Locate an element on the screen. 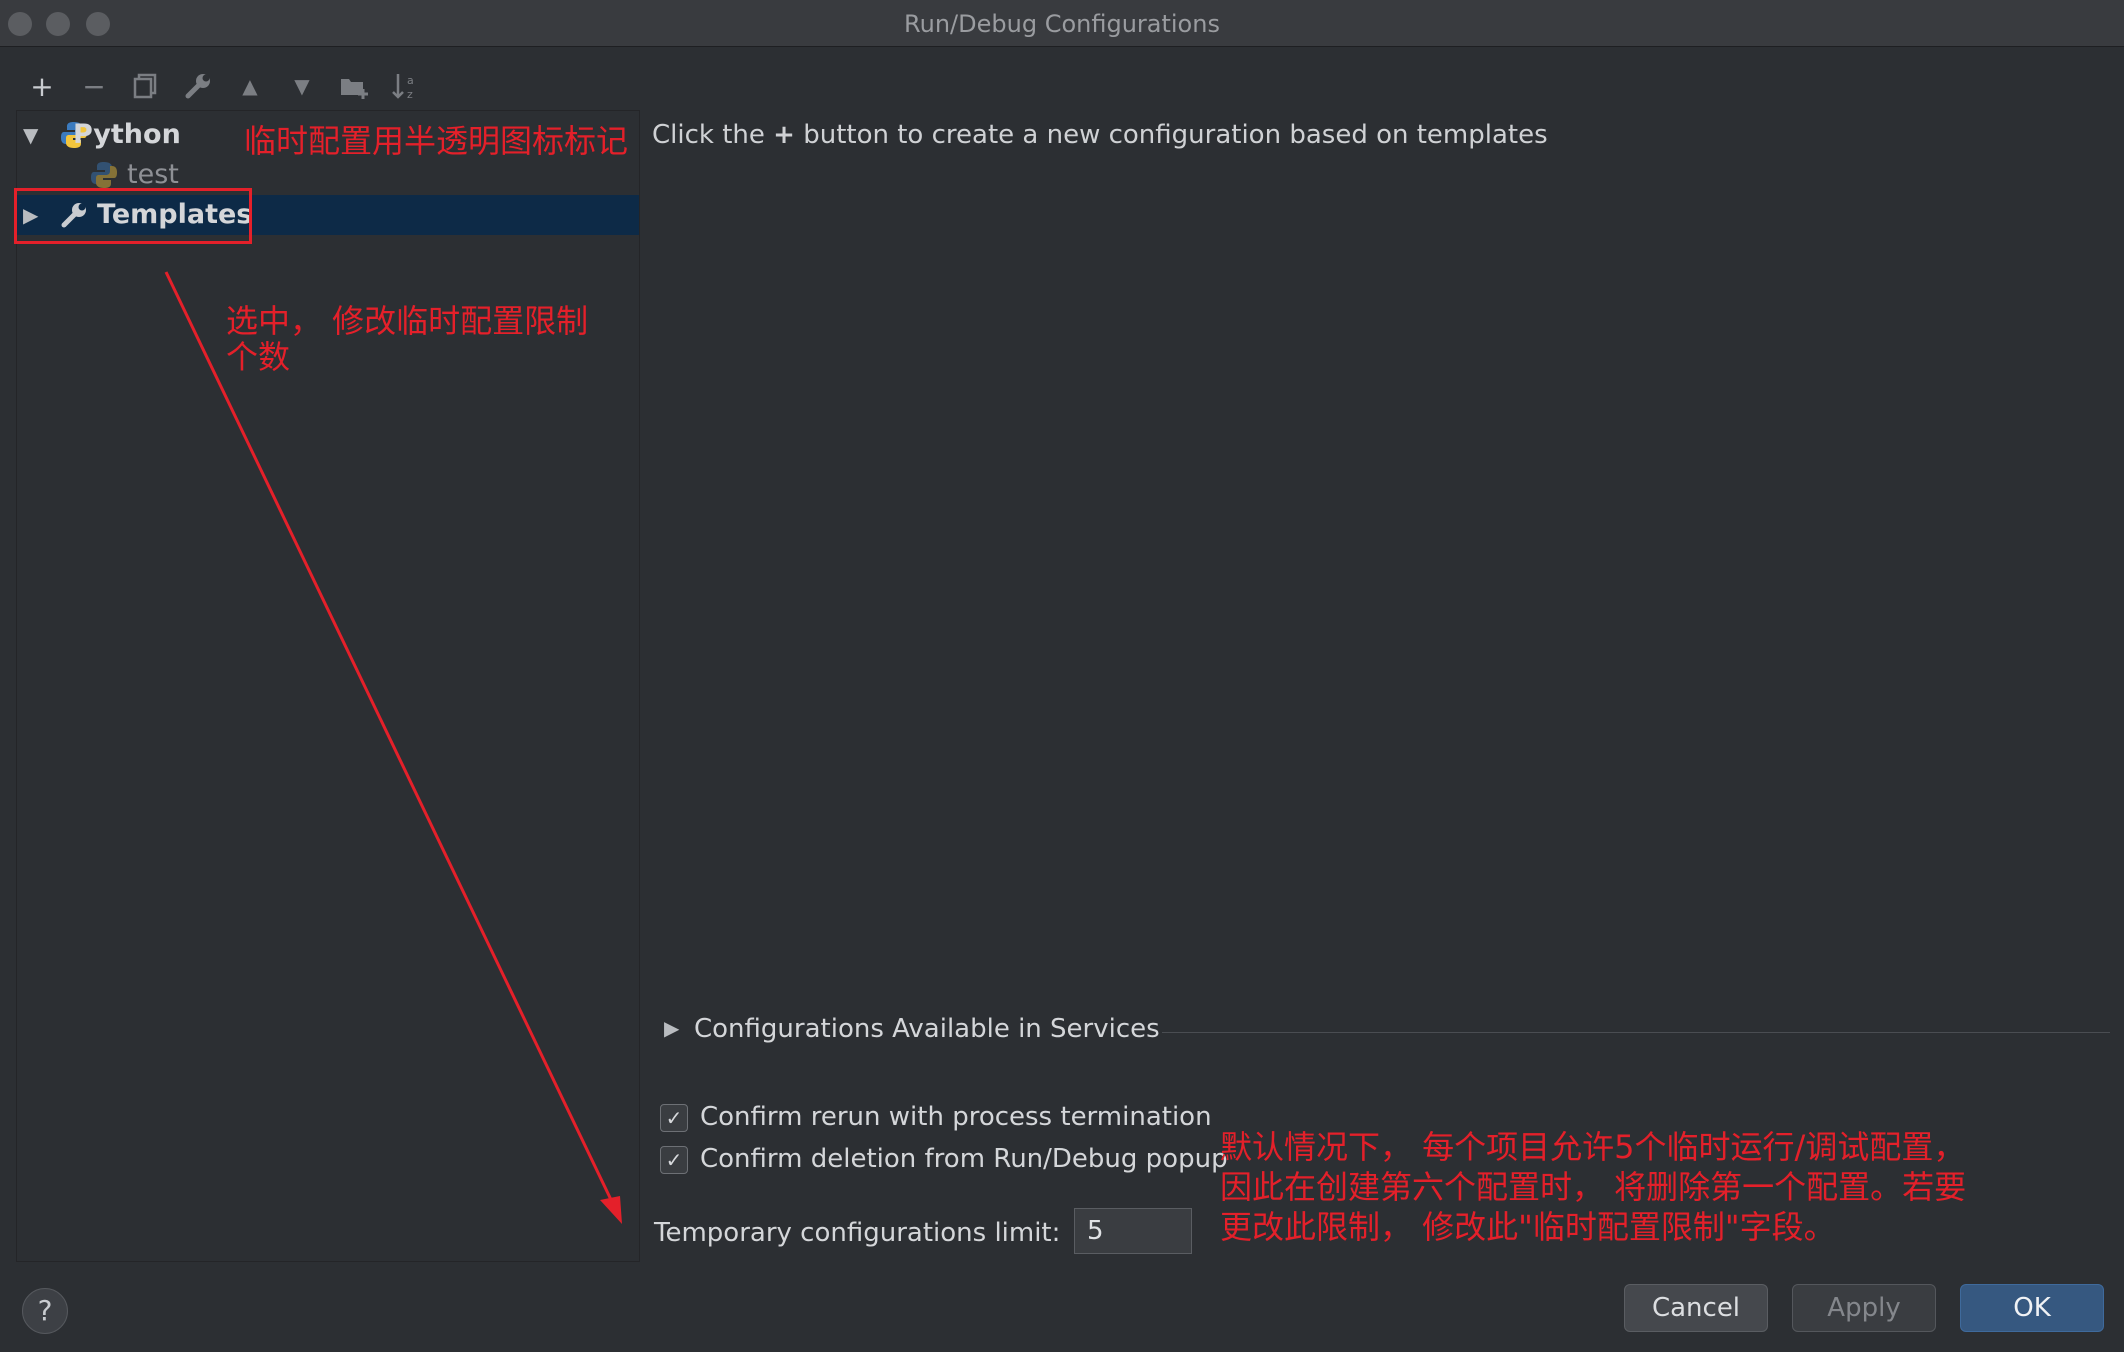  add-config-button: + is located at coordinates (42, 86).